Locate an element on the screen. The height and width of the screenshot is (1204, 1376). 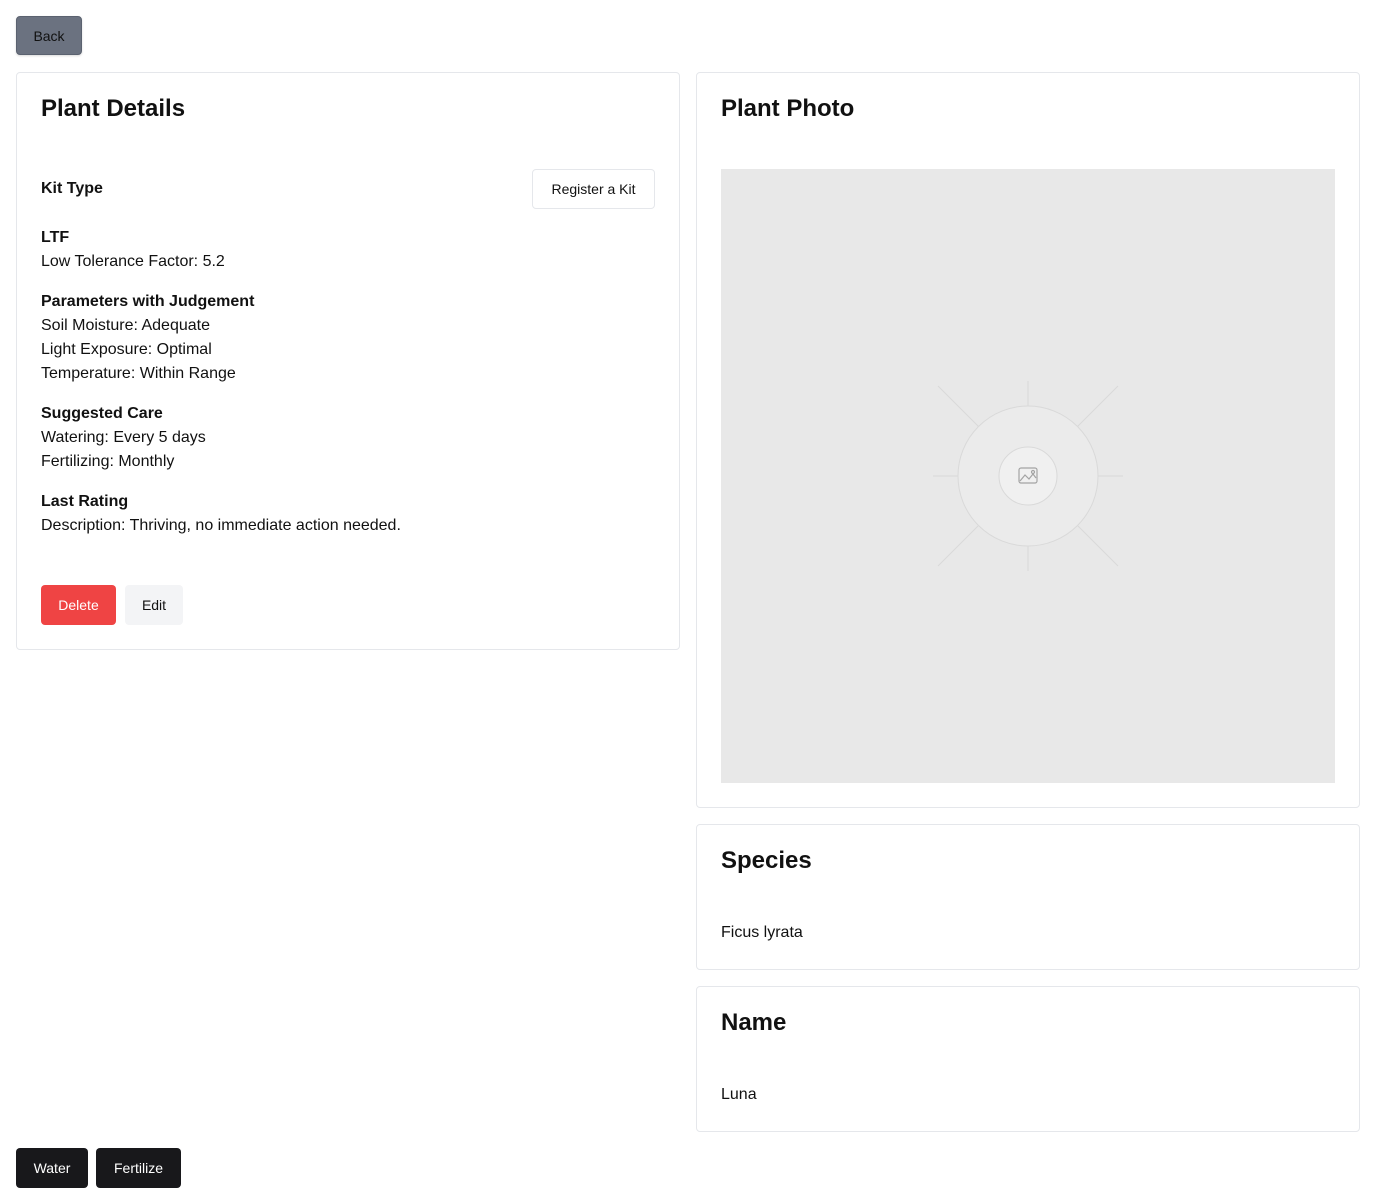
kit-type-label: Kit Type is located at coordinates (72, 188).